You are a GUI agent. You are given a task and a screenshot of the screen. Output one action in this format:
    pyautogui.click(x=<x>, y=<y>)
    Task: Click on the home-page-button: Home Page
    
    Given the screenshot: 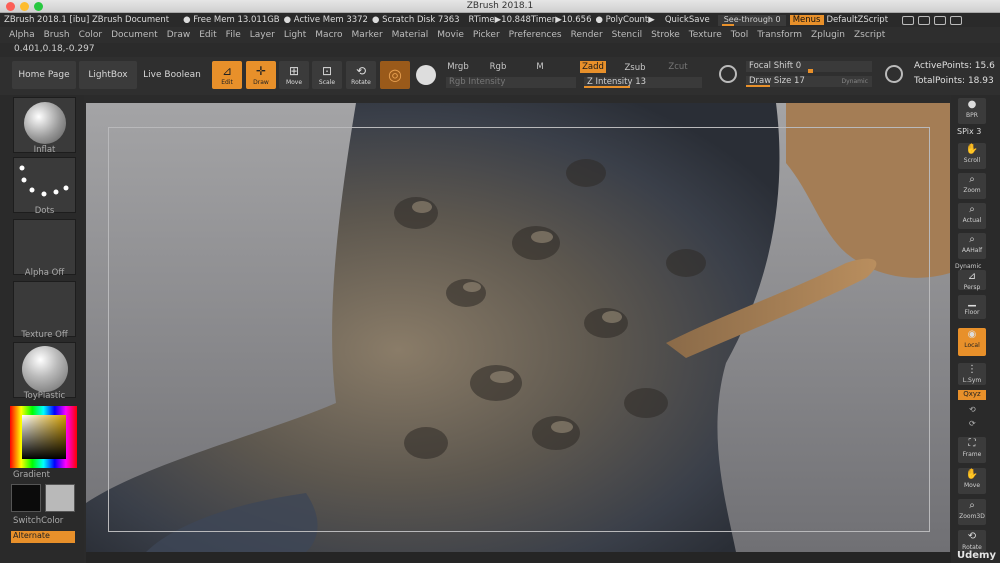 What is the action you would take?
    pyautogui.click(x=44, y=75)
    